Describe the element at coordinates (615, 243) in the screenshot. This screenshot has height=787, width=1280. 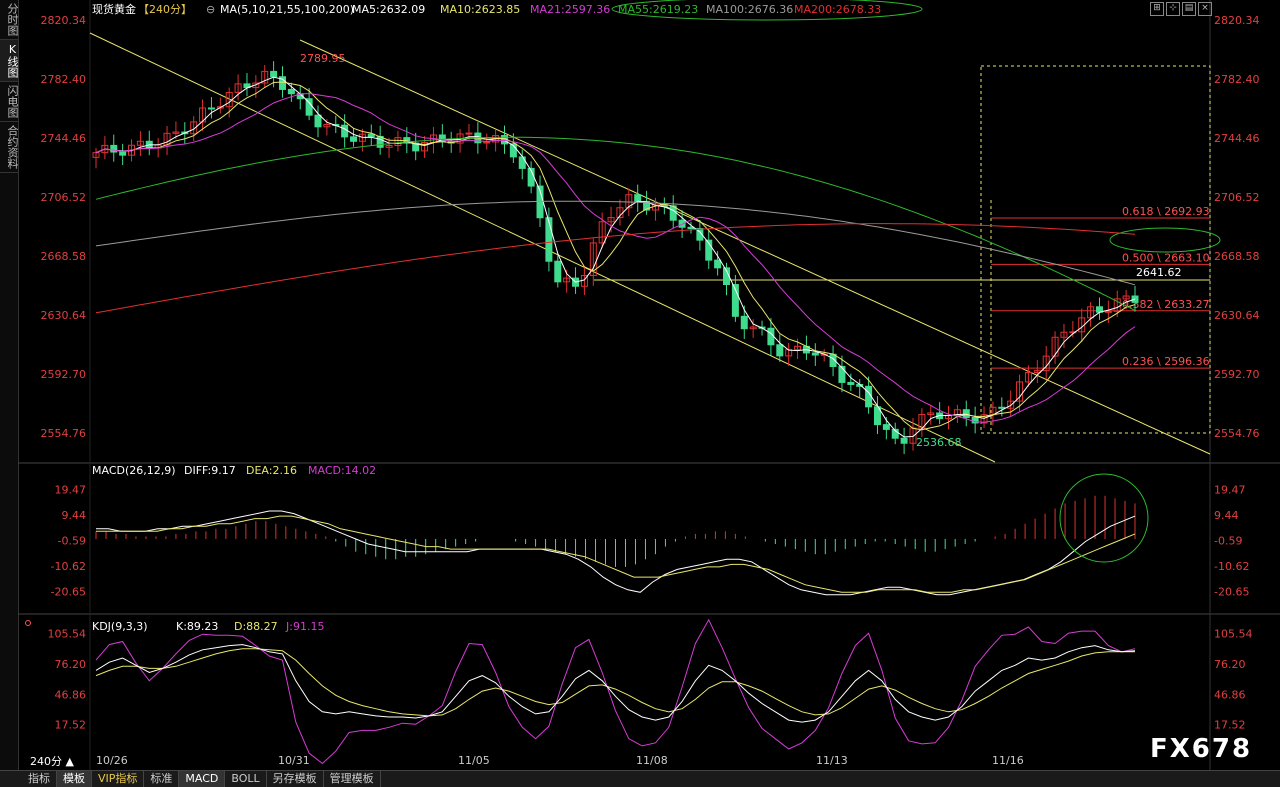
I see `ma100-line` at that location.